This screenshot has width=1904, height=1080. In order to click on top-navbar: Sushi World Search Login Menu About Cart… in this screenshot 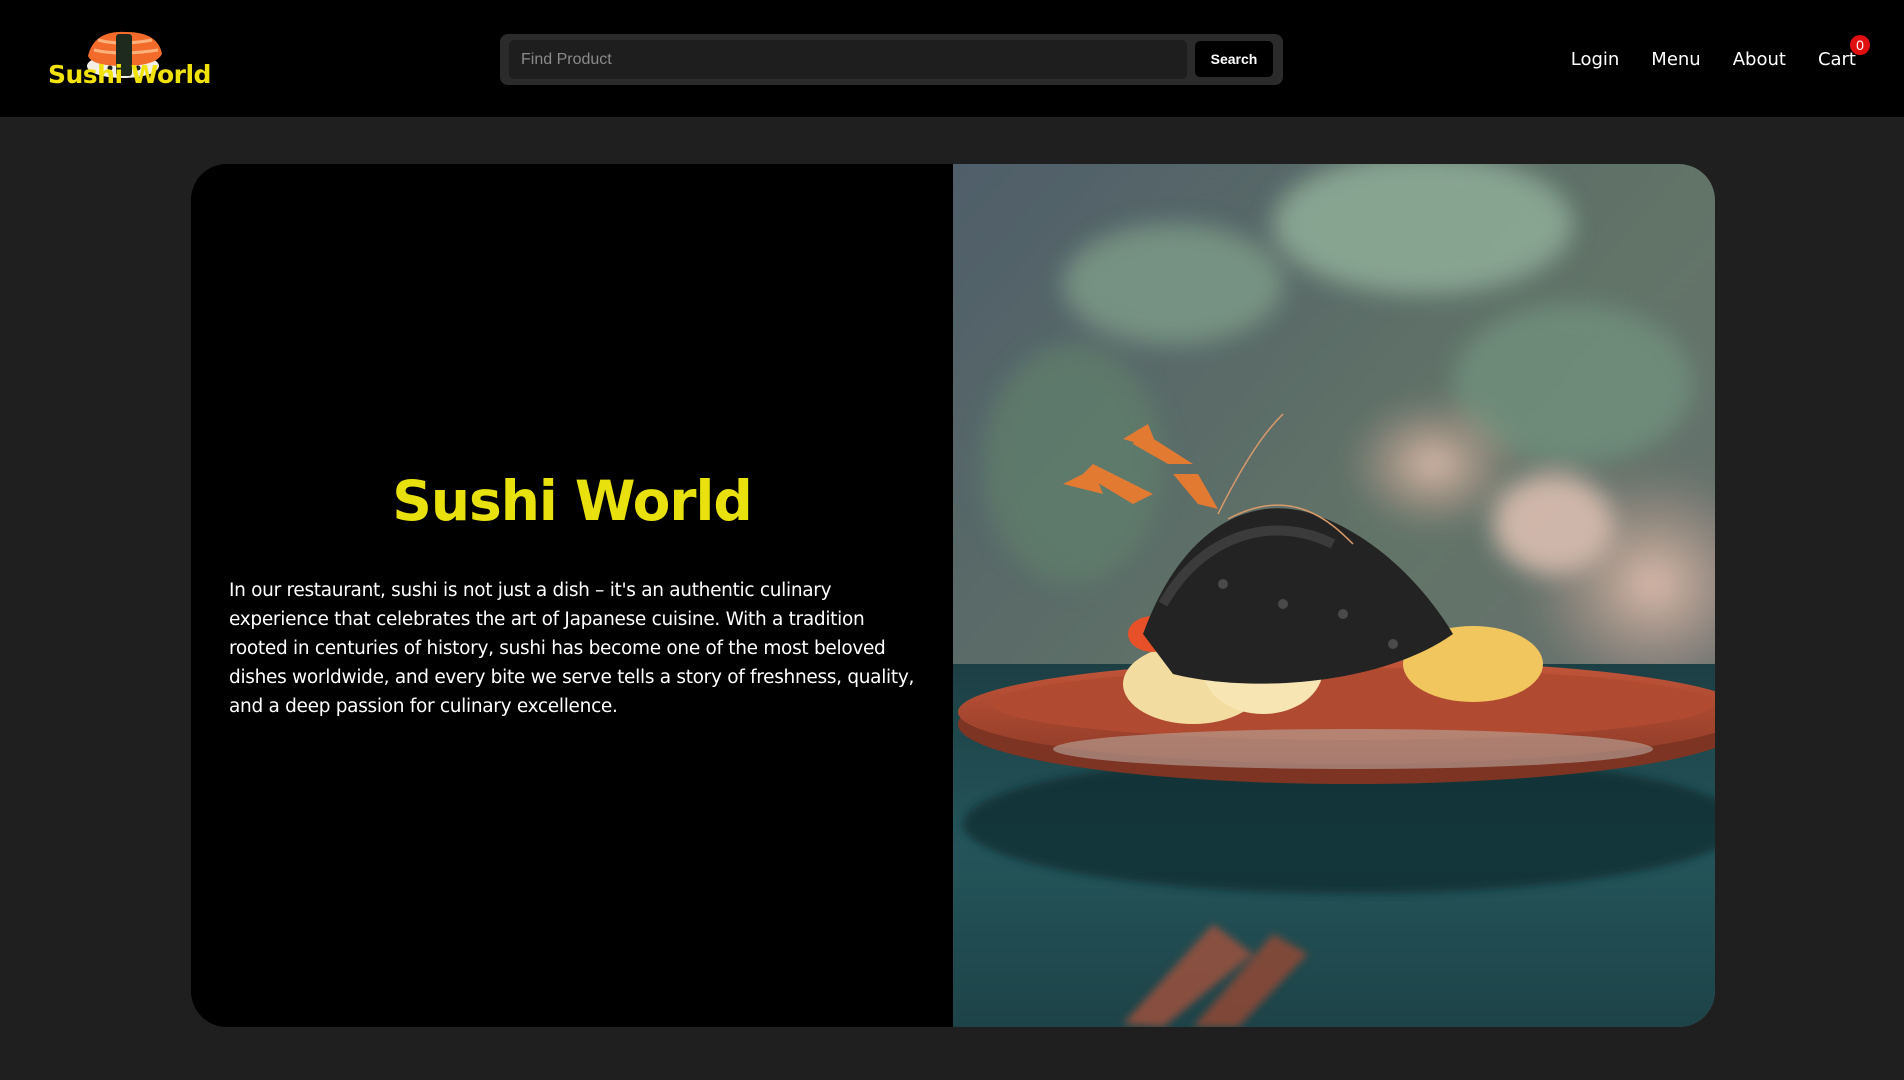, I will do `click(952, 58)`.